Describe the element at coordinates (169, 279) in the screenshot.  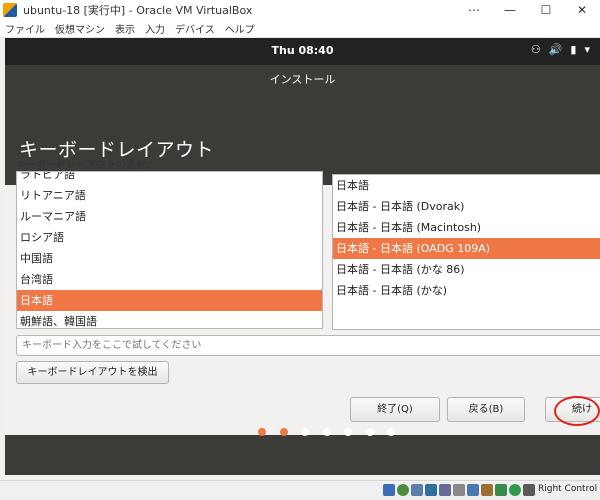
I see `list-item: 台湾語` at that location.